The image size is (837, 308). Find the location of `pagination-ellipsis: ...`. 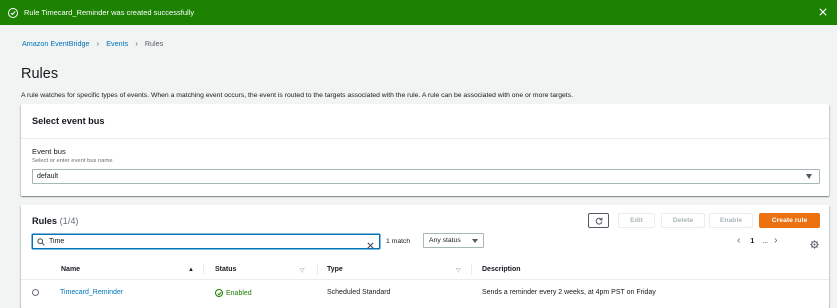

pagination-ellipsis: ... is located at coordinates (765, 241).